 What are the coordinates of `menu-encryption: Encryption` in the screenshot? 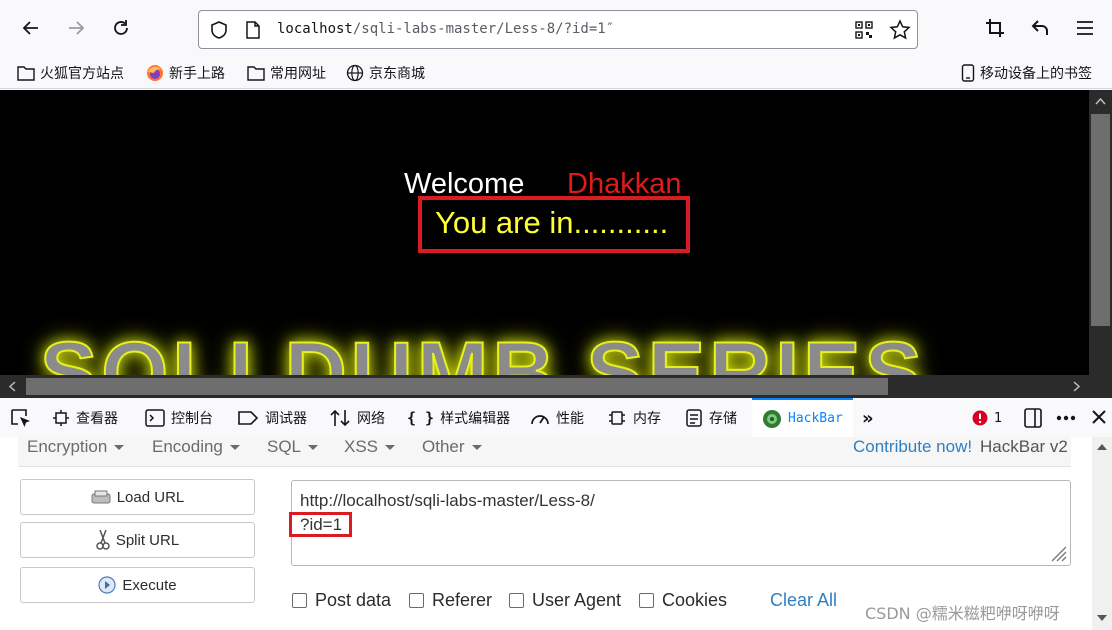 It's located at (76, 447).